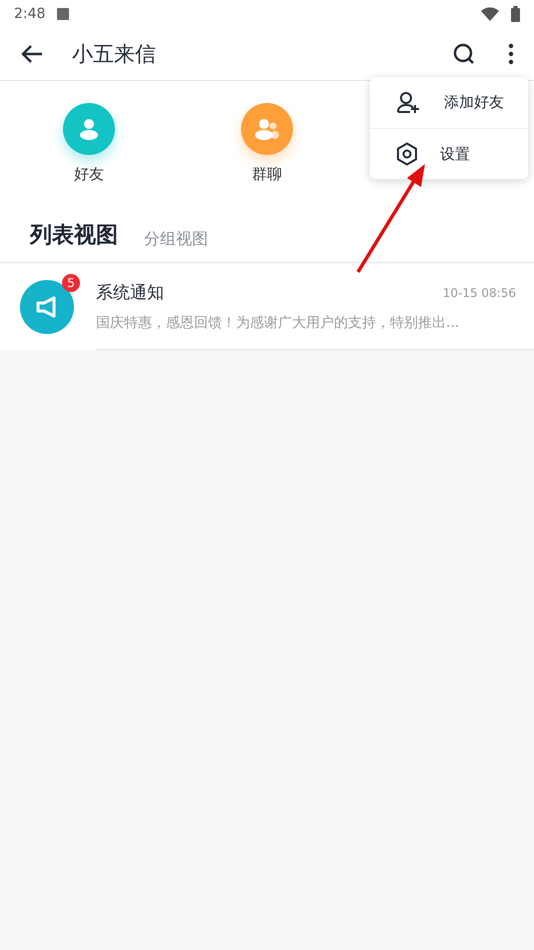 This screenshot has width=534, height=950. I want to click on more-icon, so click(511, 54).